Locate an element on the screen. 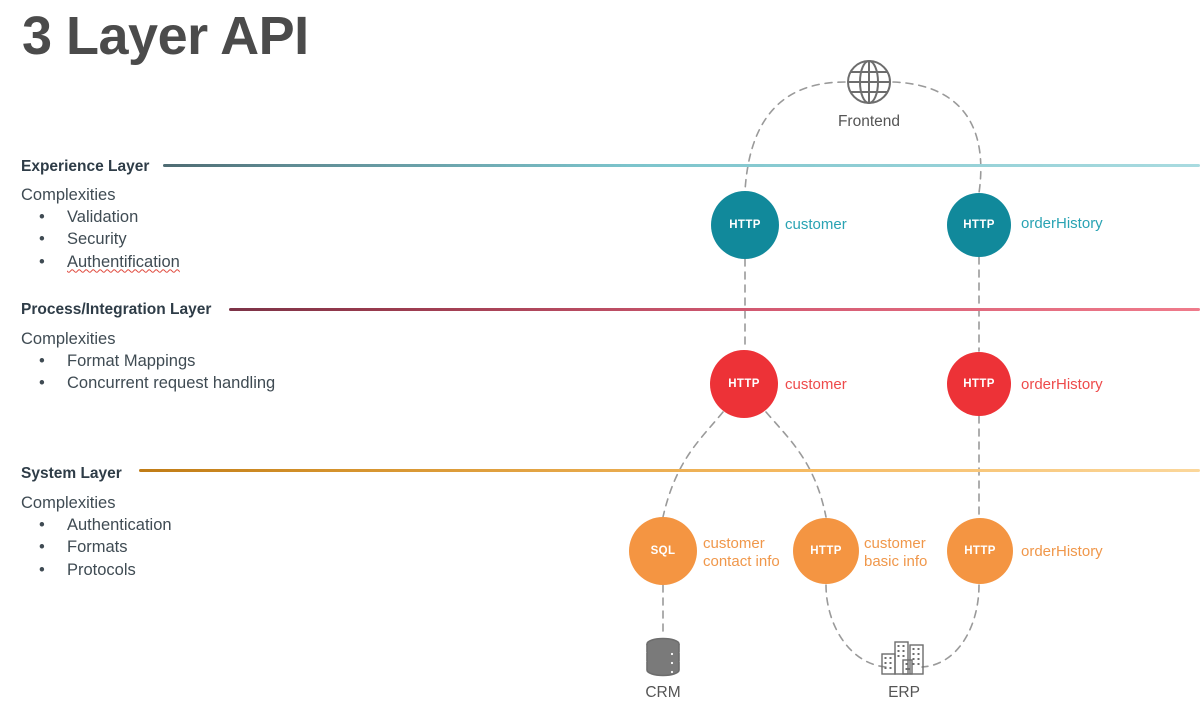 This screenshot has height=726, width=1200. frontend-node: Frontend is located at coordinates (869, 94).